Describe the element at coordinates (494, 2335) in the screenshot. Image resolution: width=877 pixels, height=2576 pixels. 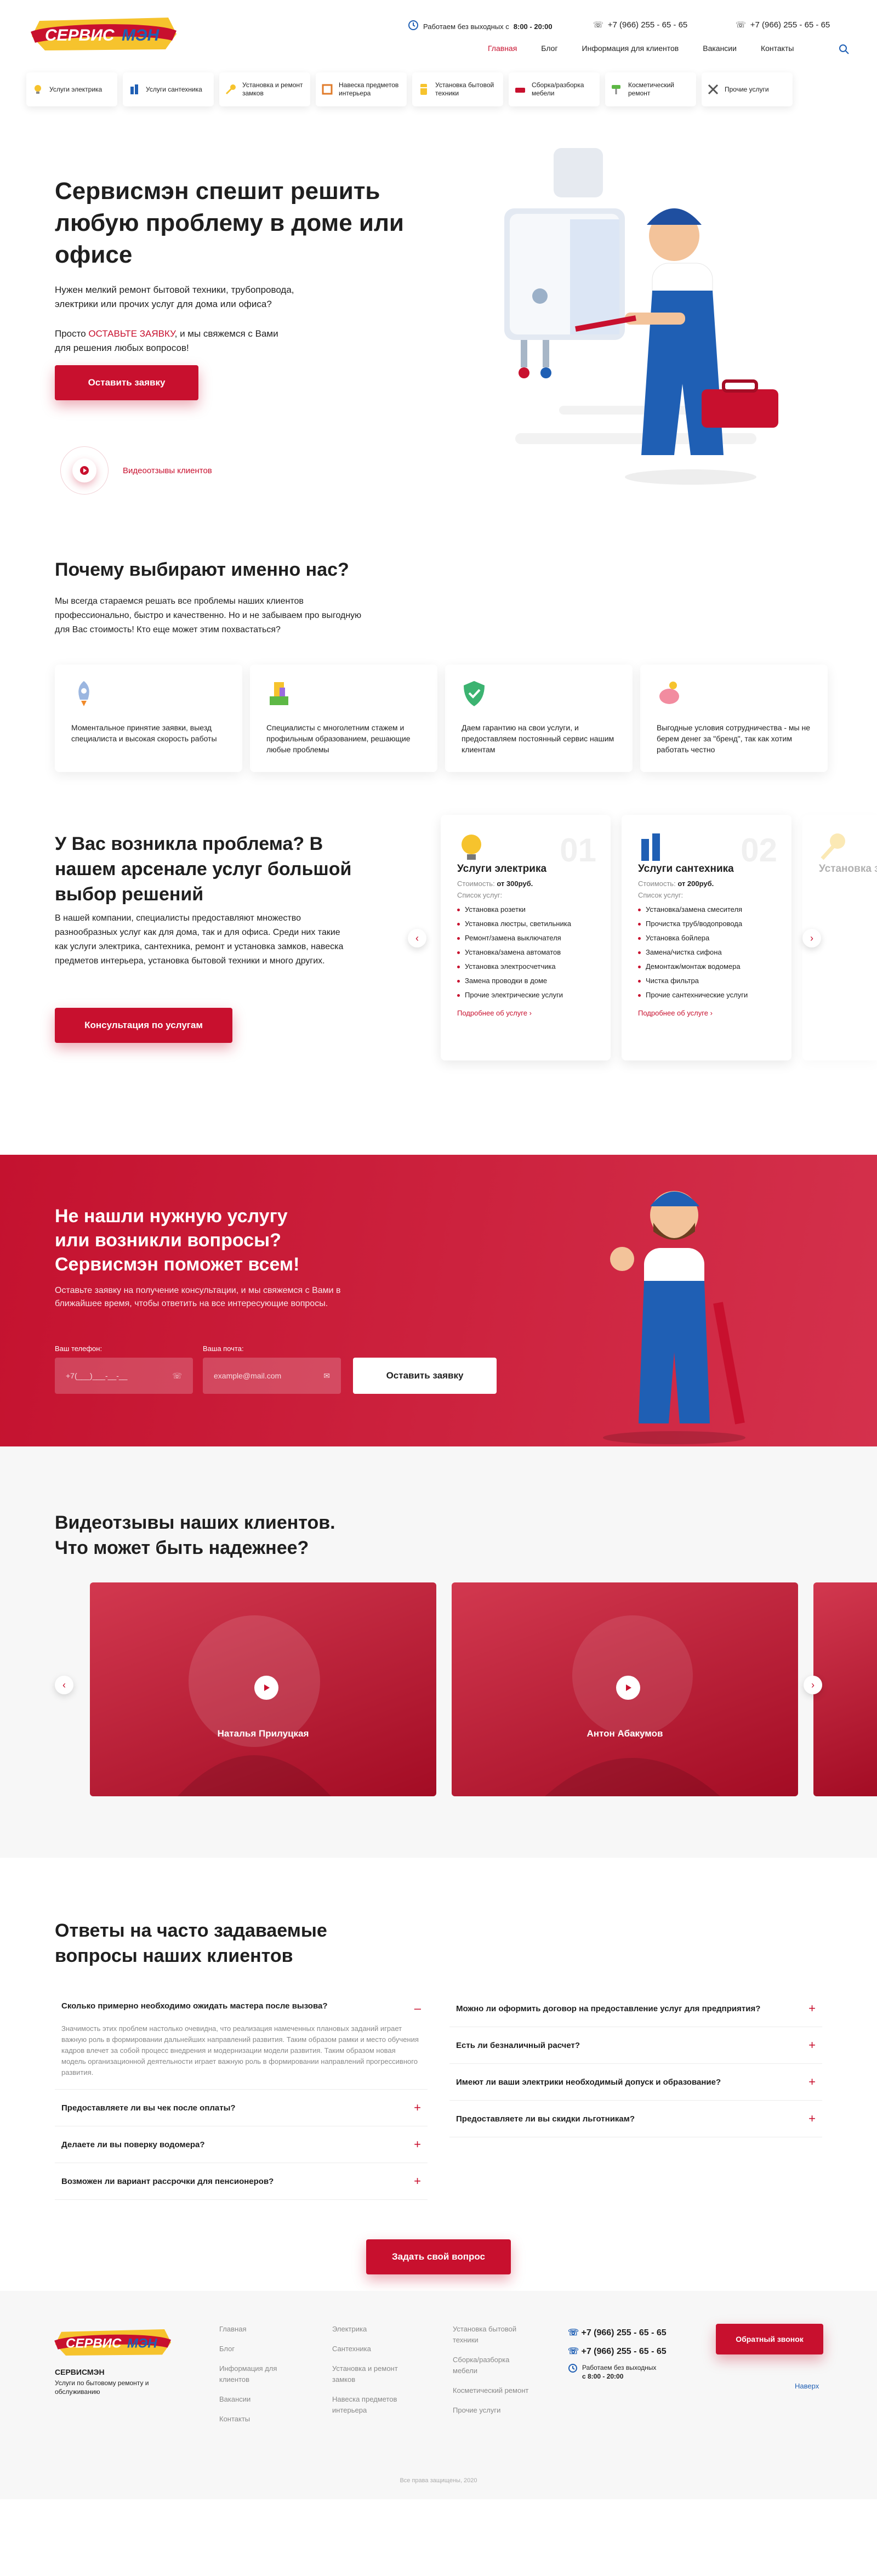
I see `footer-link: Установка бытовой техники` at that location.